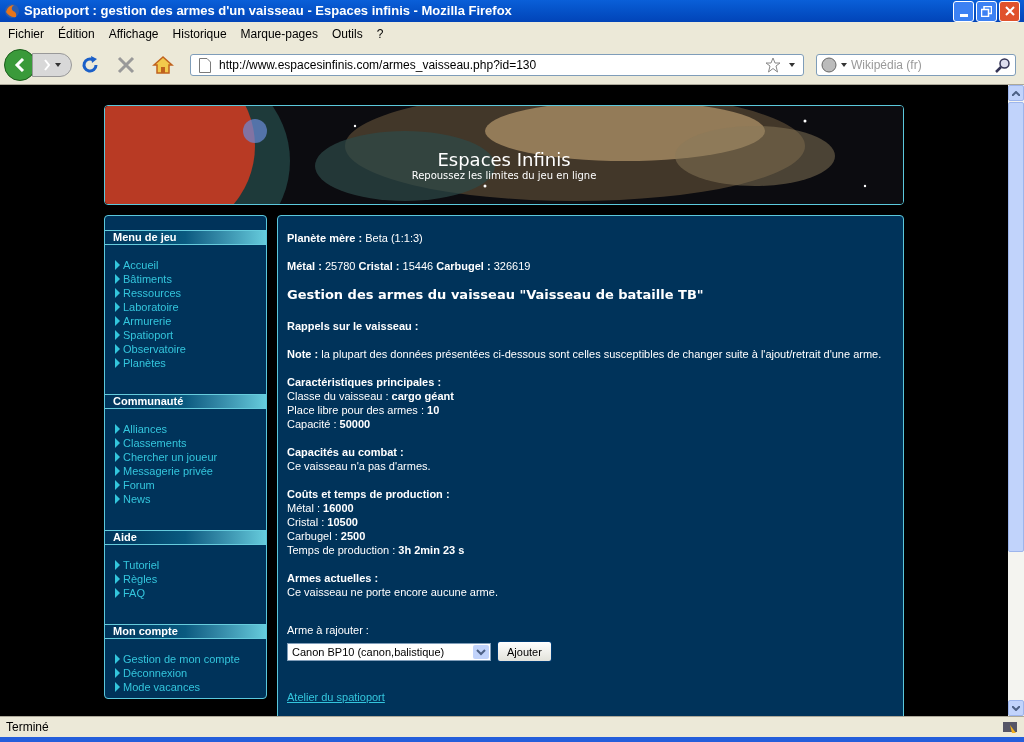 Image resolution: width=1024 pixels, height=742 pixels. Describe the element at coordinates (12, 11) in the screenshot. I see `fox-globe-icon` at that location.